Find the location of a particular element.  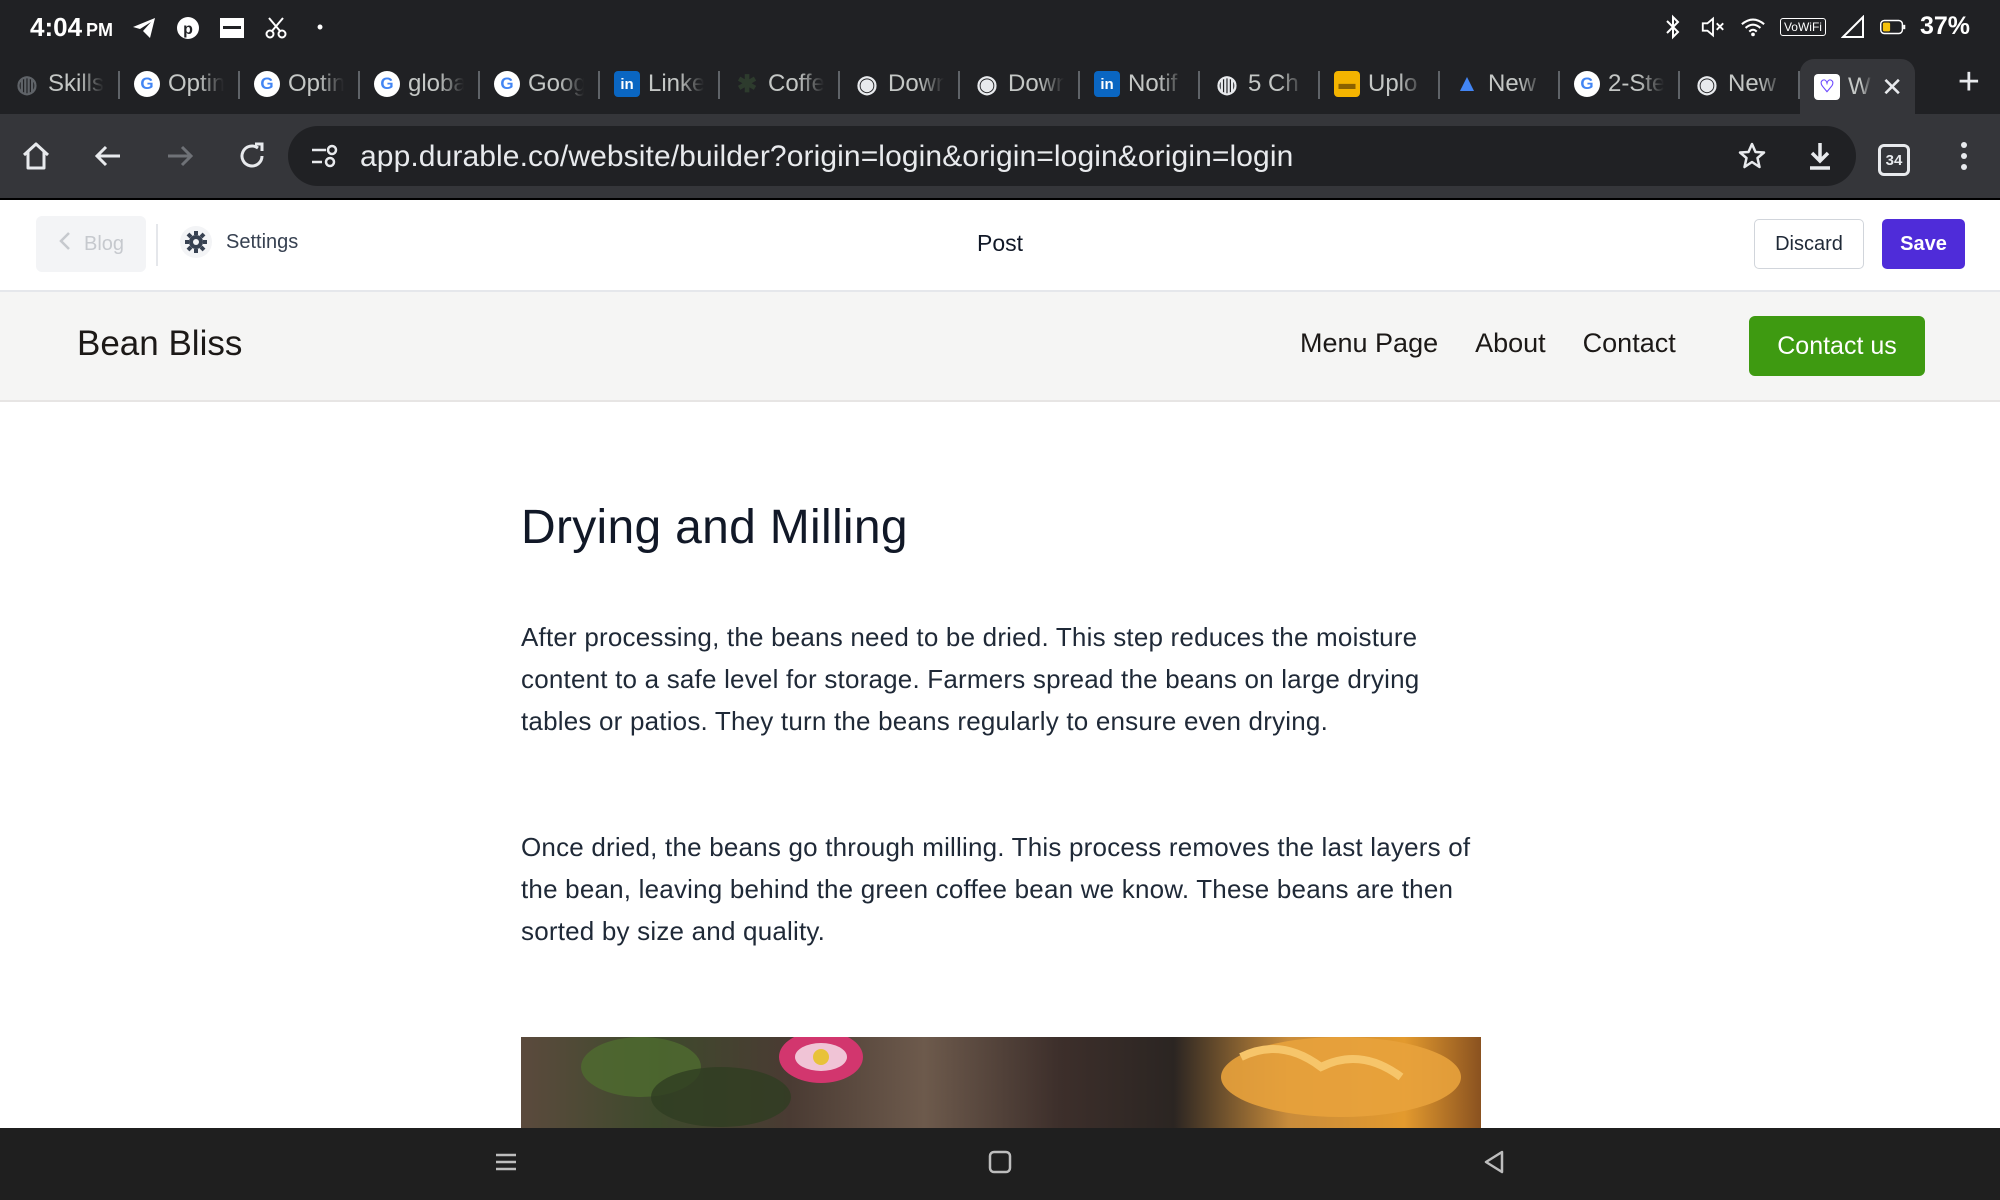

new-tab-button: + is located at coordinates (1969, 82).